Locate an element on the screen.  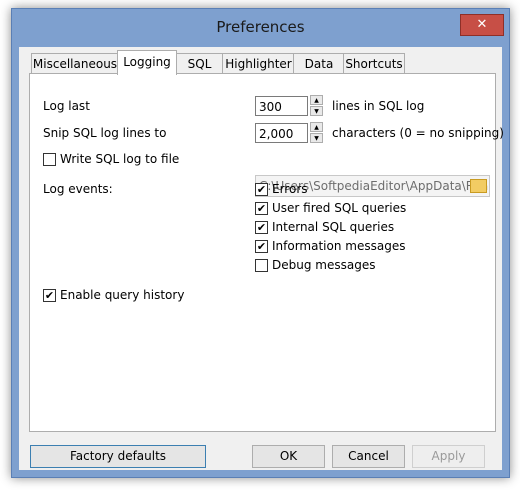
tab-highlighter: Highlighter is located at coordinates (258, 63).